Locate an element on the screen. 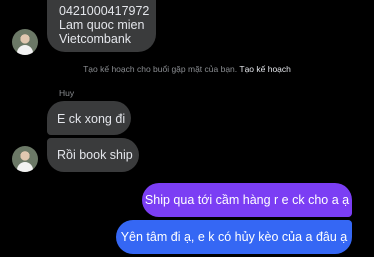 Image resolution: width=374 pixels, height=257 pixels. message-bubble-outgoing: Ship qua tới cầm hàng r e ck cho a ạ is located at coordinates (247, 200).